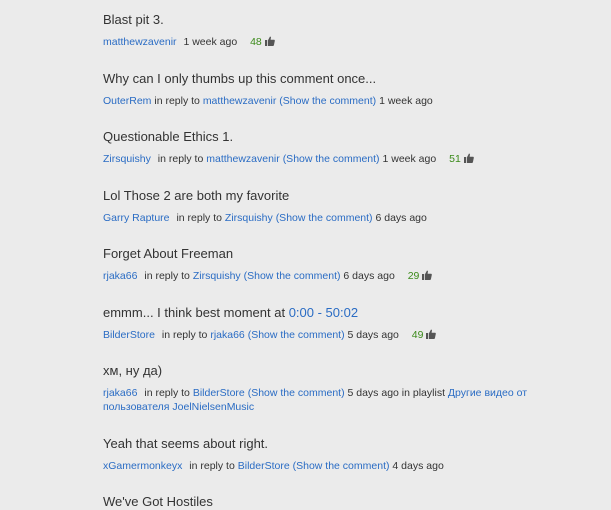 The image size is (611, 510). I want to click on like-count: 51, so click(455, 159).